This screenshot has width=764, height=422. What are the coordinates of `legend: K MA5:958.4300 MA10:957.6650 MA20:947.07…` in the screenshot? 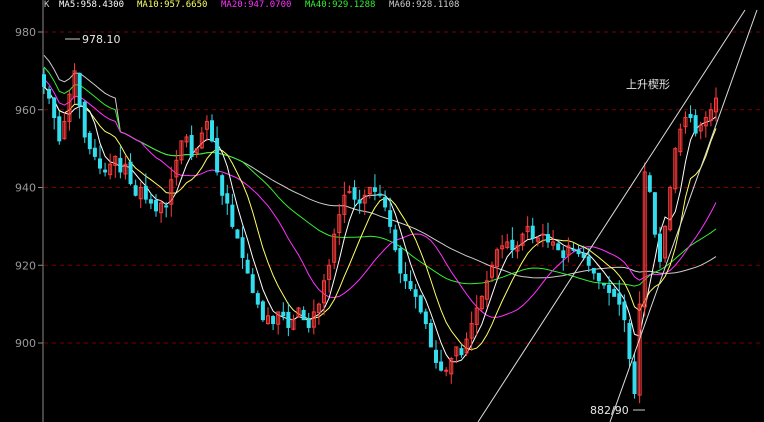 It's located at (251, 5).